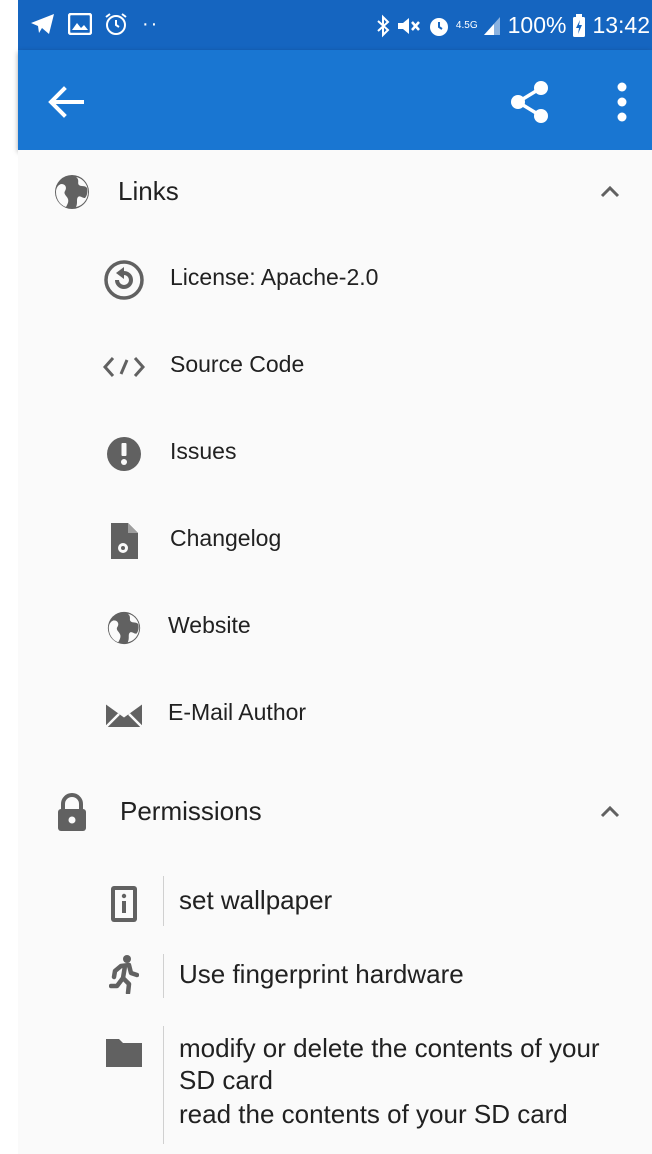 Image resolution: width=652 pixels, height=1154 pixels. What do you see at coordinates (439, 26) in the screenshot?
I see `alarm-clock-icon` at bounding box center [439, 26].